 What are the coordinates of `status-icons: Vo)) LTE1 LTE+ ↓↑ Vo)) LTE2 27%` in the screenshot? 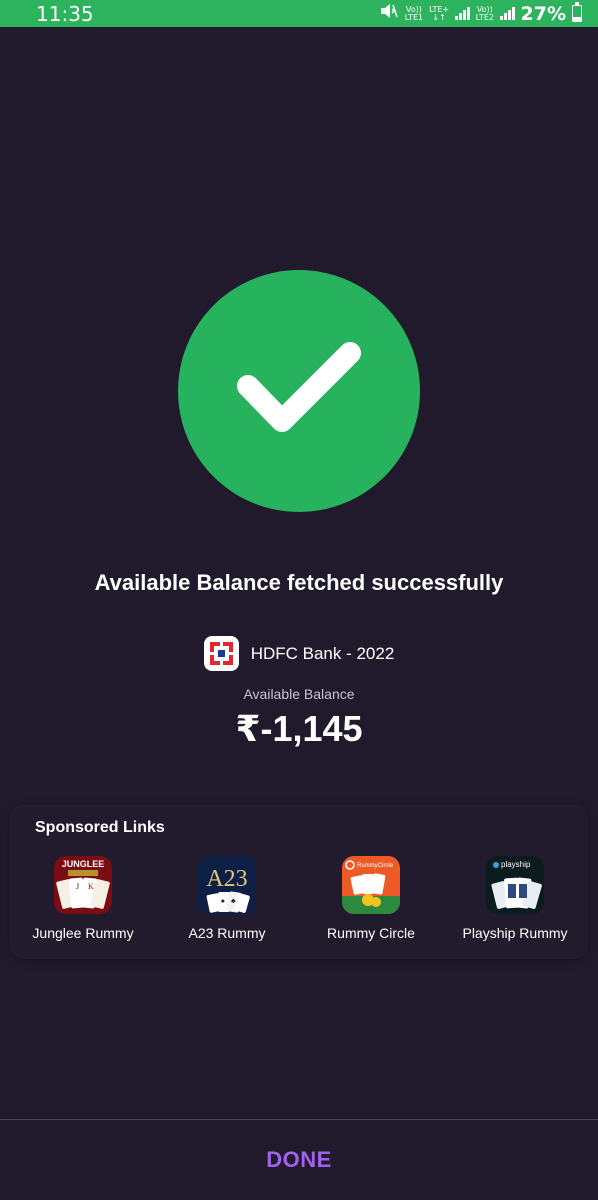 It's located at (480, 13).